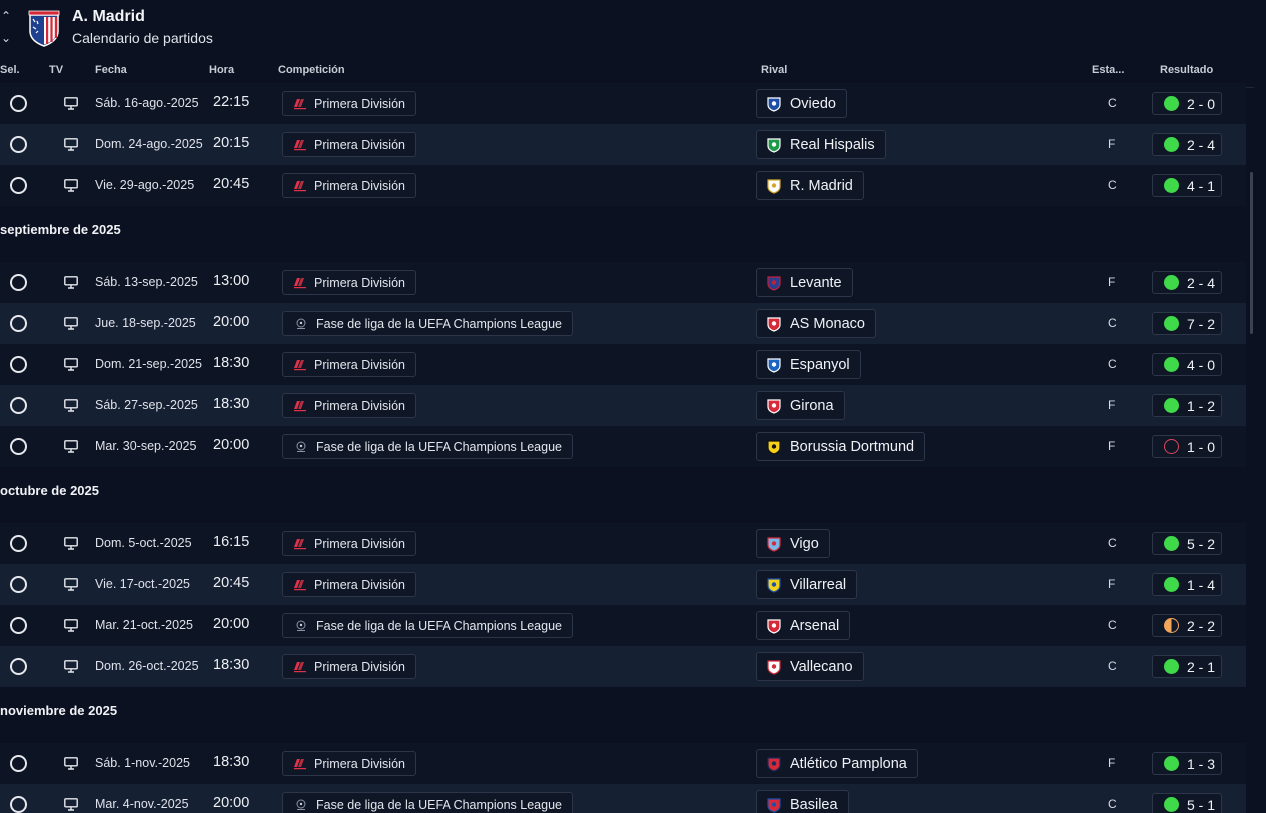  Describe the element at coordinates (1112, 144) in the screenshot. I see `venue-indicator: F` at that location.